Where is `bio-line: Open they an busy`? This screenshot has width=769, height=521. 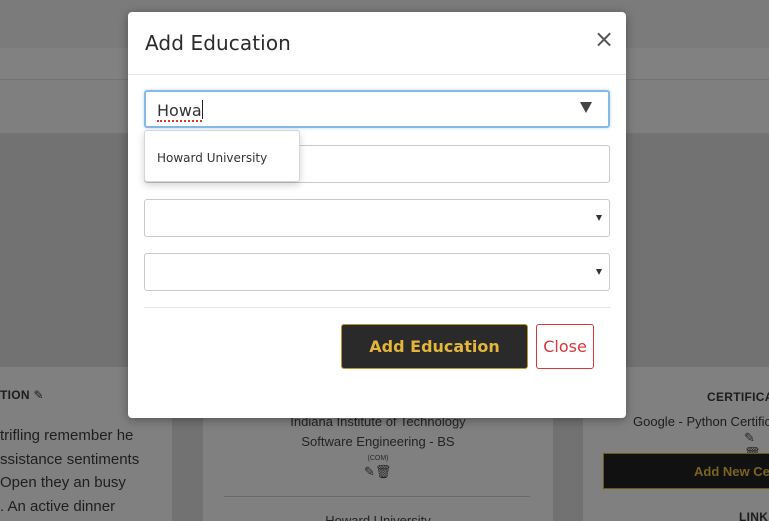
bio-line: Open they an busy is located at coordinates (63, 482).